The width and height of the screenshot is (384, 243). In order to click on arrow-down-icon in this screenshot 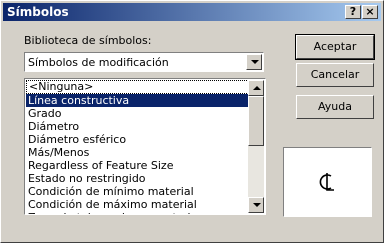, I will do `click(257, 205)`.